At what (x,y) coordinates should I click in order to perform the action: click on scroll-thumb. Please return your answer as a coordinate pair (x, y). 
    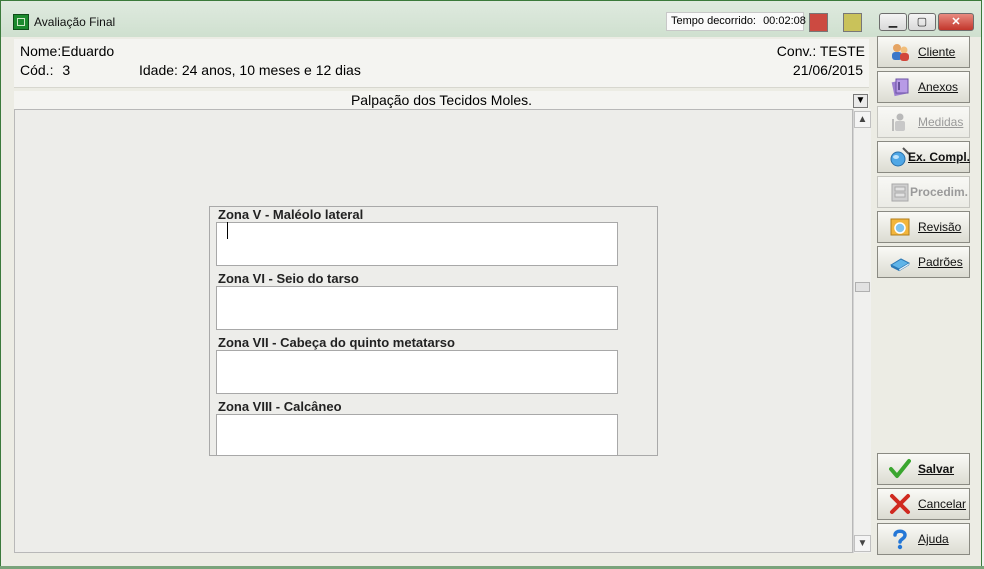
    Looking at the image, I should click on (862, 287).